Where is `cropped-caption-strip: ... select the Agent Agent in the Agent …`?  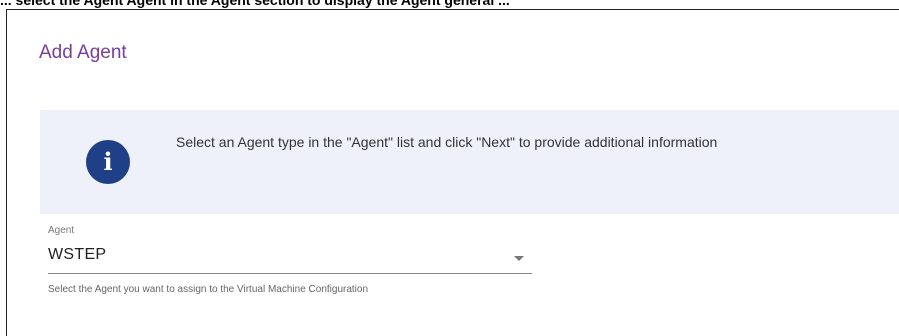
cropped-caption-strip: ... select the Agent Agent in the Agent … is located at coordinates (449, 4).